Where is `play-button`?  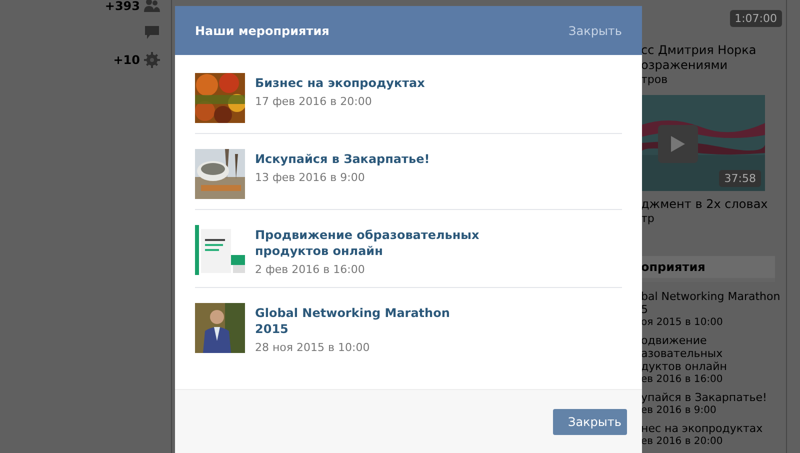 play-button is located at coordinates (678, 144).